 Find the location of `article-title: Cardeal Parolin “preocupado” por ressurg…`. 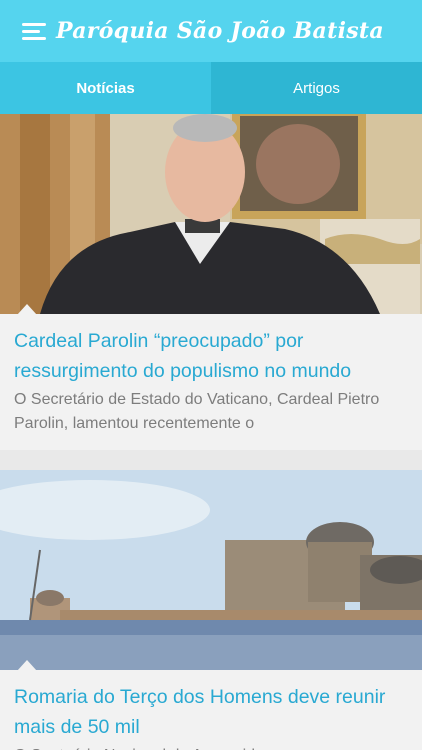

article-title: Cardeal Parolin “preocupado” por ressurg… is located at coordinates (211, 350).